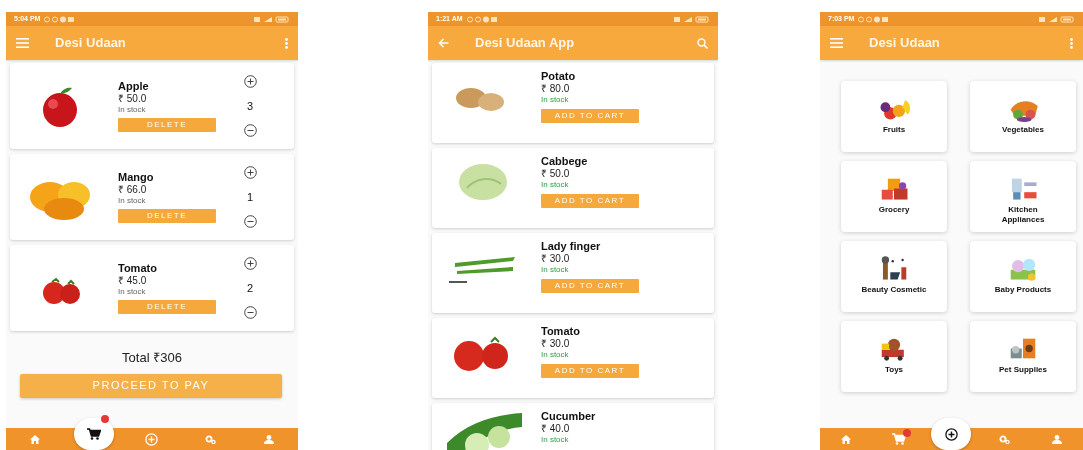 The width and height of the screenshot is (1083, 450). What do you see at coordinates (250, 197) in the screenshot?
I see `quantity: 1` at bounding box center [250, 197].